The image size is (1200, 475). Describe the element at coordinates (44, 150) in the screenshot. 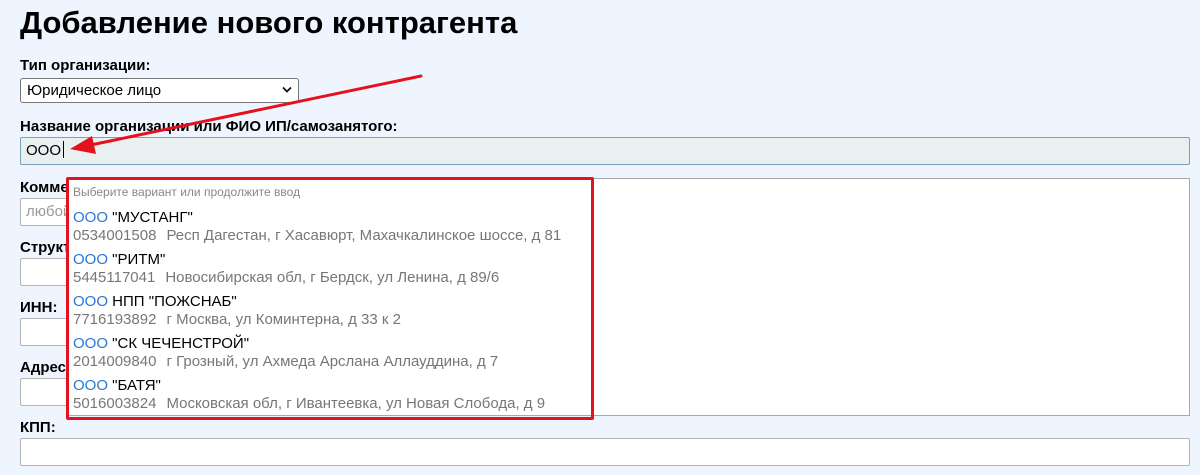

I see `org-name-value: ООО` at that location.